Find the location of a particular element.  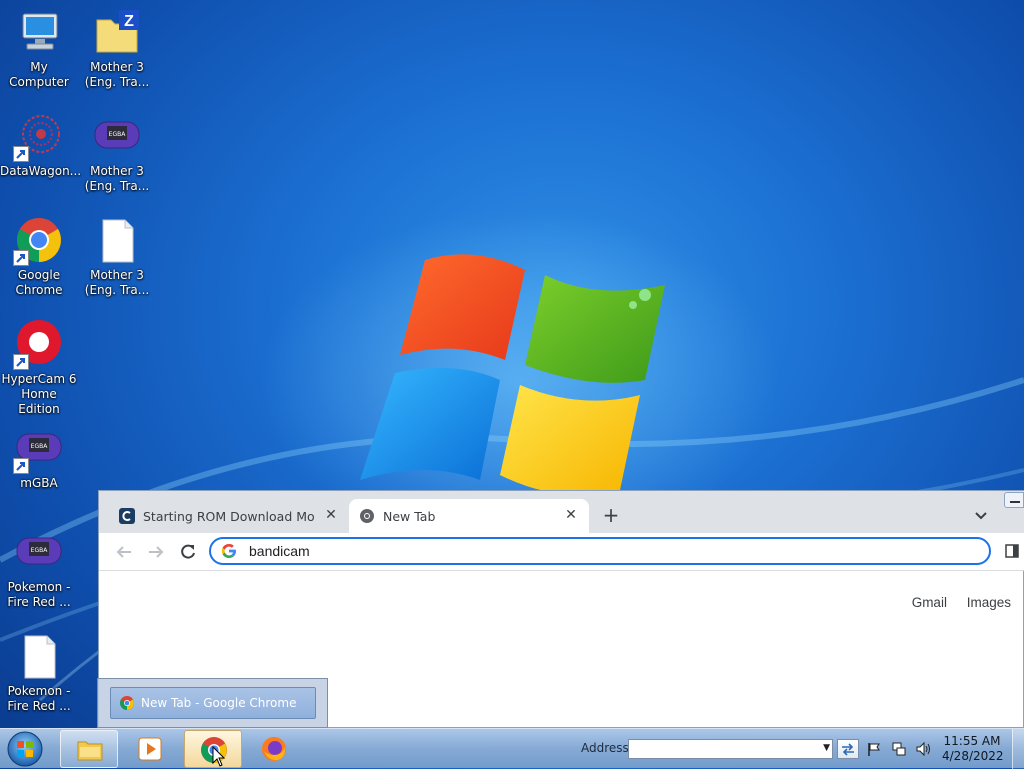

dropdown-arrow-icon: ▼ is located at coordinates (826, 748).